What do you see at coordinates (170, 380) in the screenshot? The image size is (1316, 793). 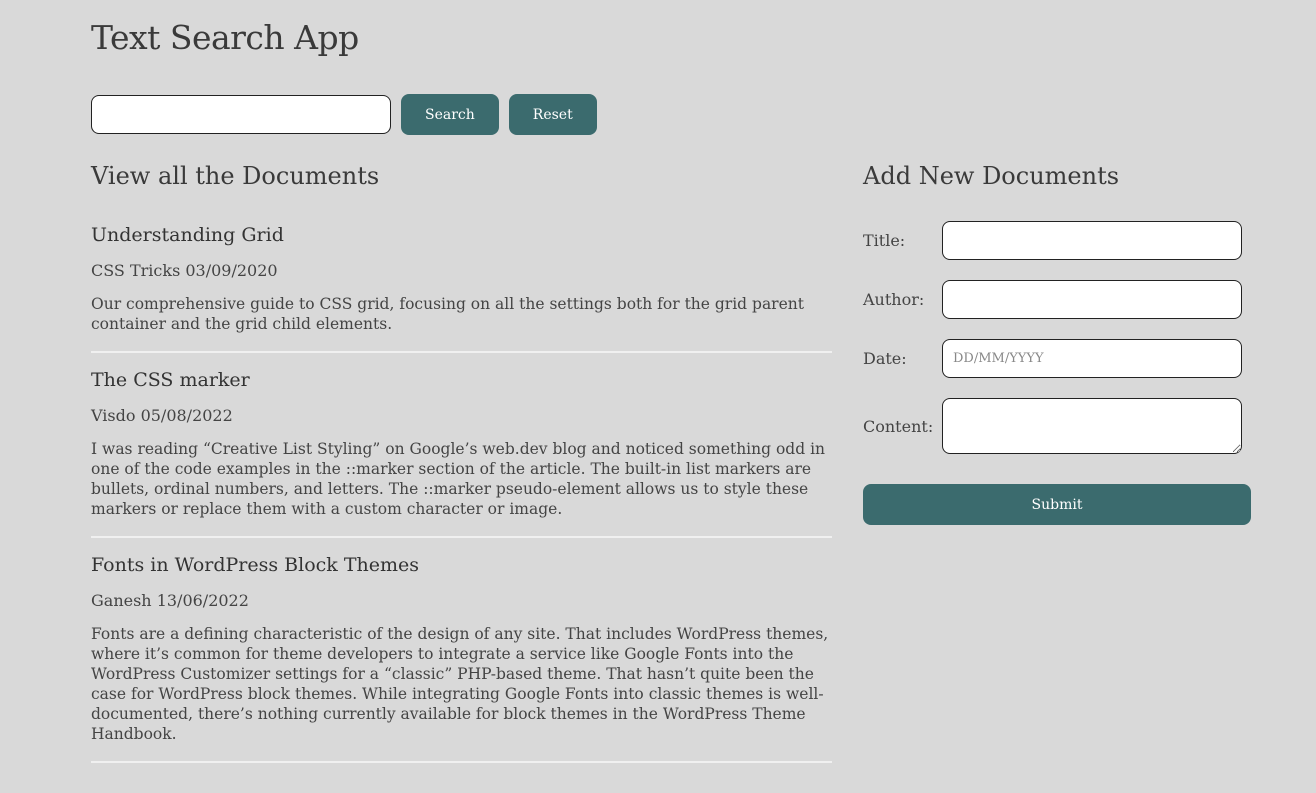 I see `document-title: The CSS marker` at bounding box center [170, 380].